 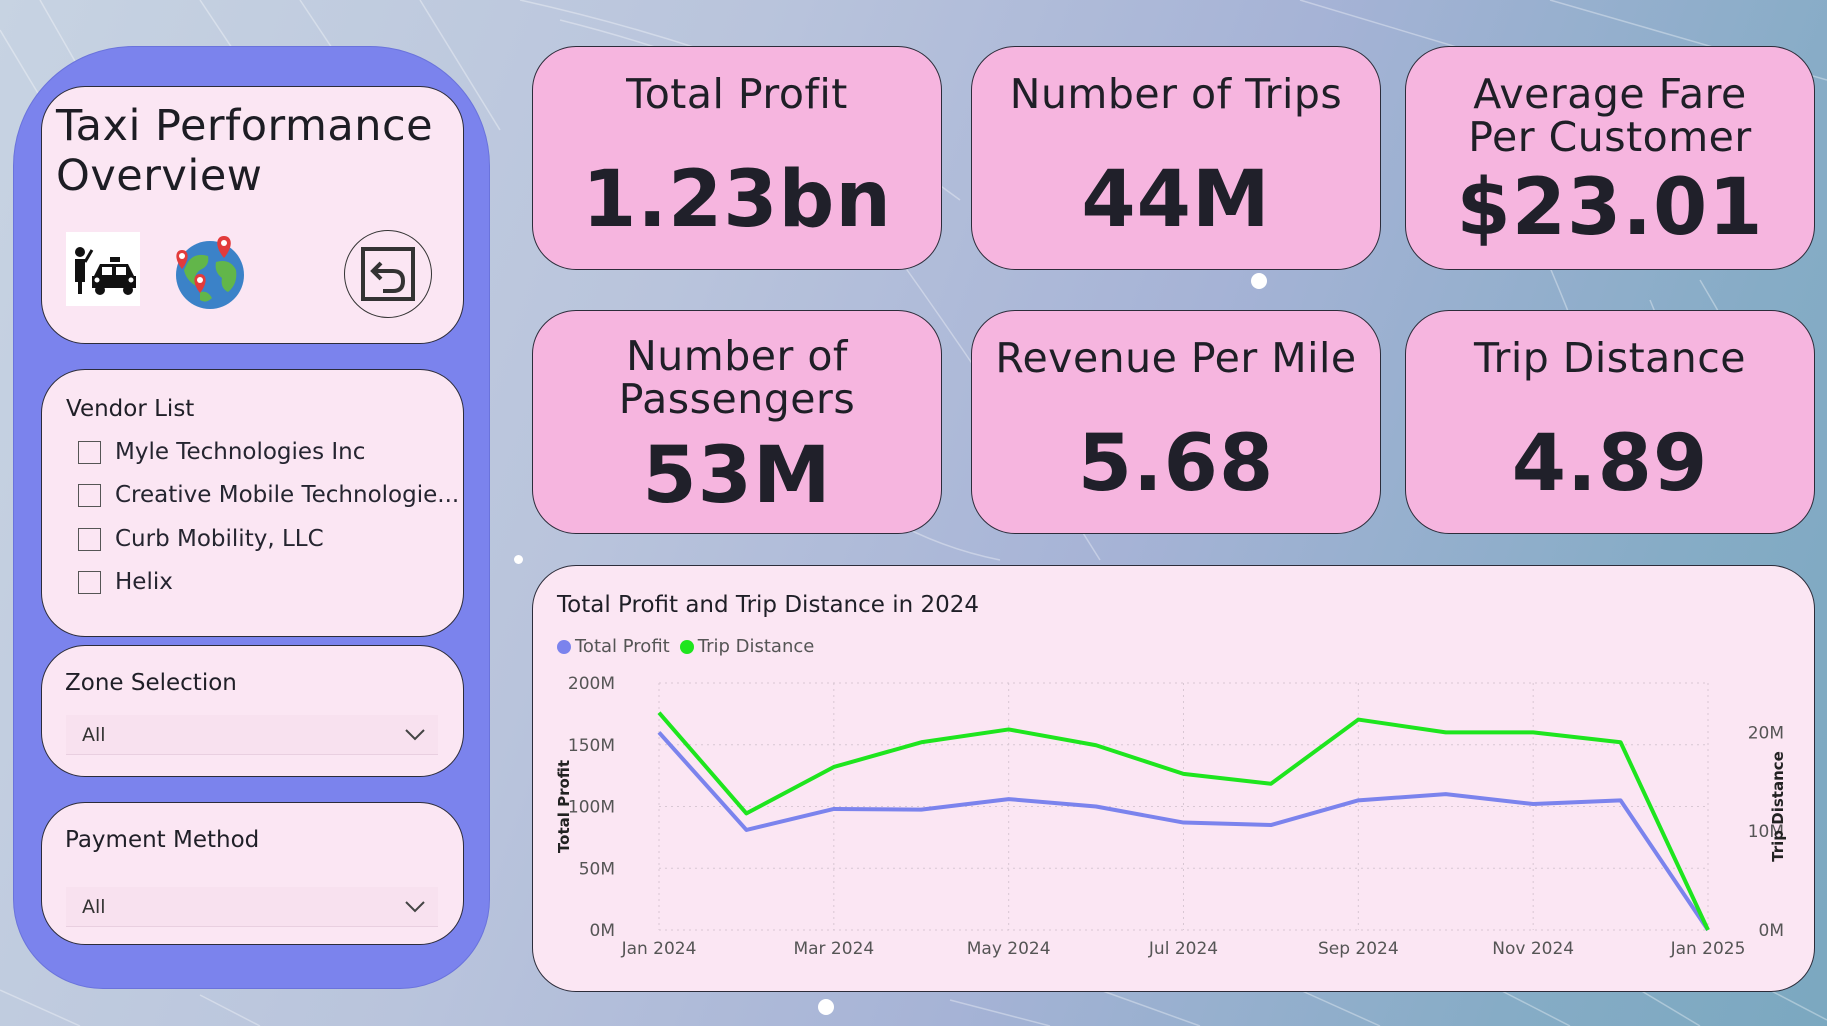 I want to click on x-tick-label: Jan 2025, so click(x=1708, y=949).